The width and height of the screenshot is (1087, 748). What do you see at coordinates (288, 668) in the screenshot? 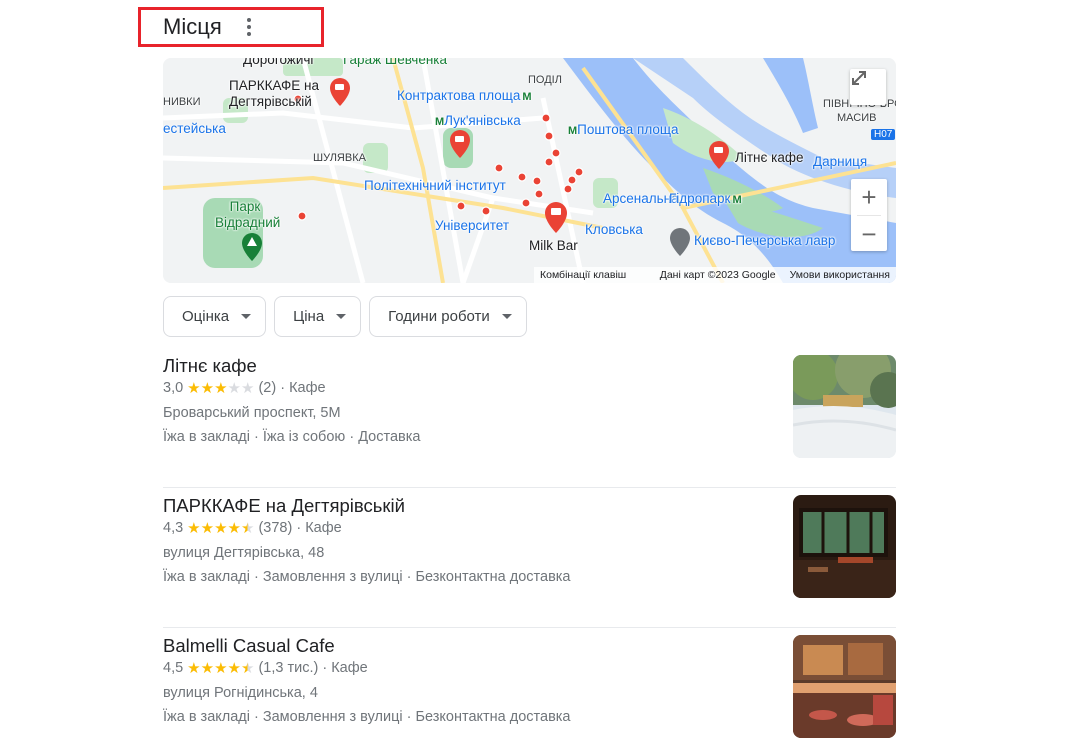
I see `place-review-count: (1,3 тис.)` at bounding box center [288, 668].